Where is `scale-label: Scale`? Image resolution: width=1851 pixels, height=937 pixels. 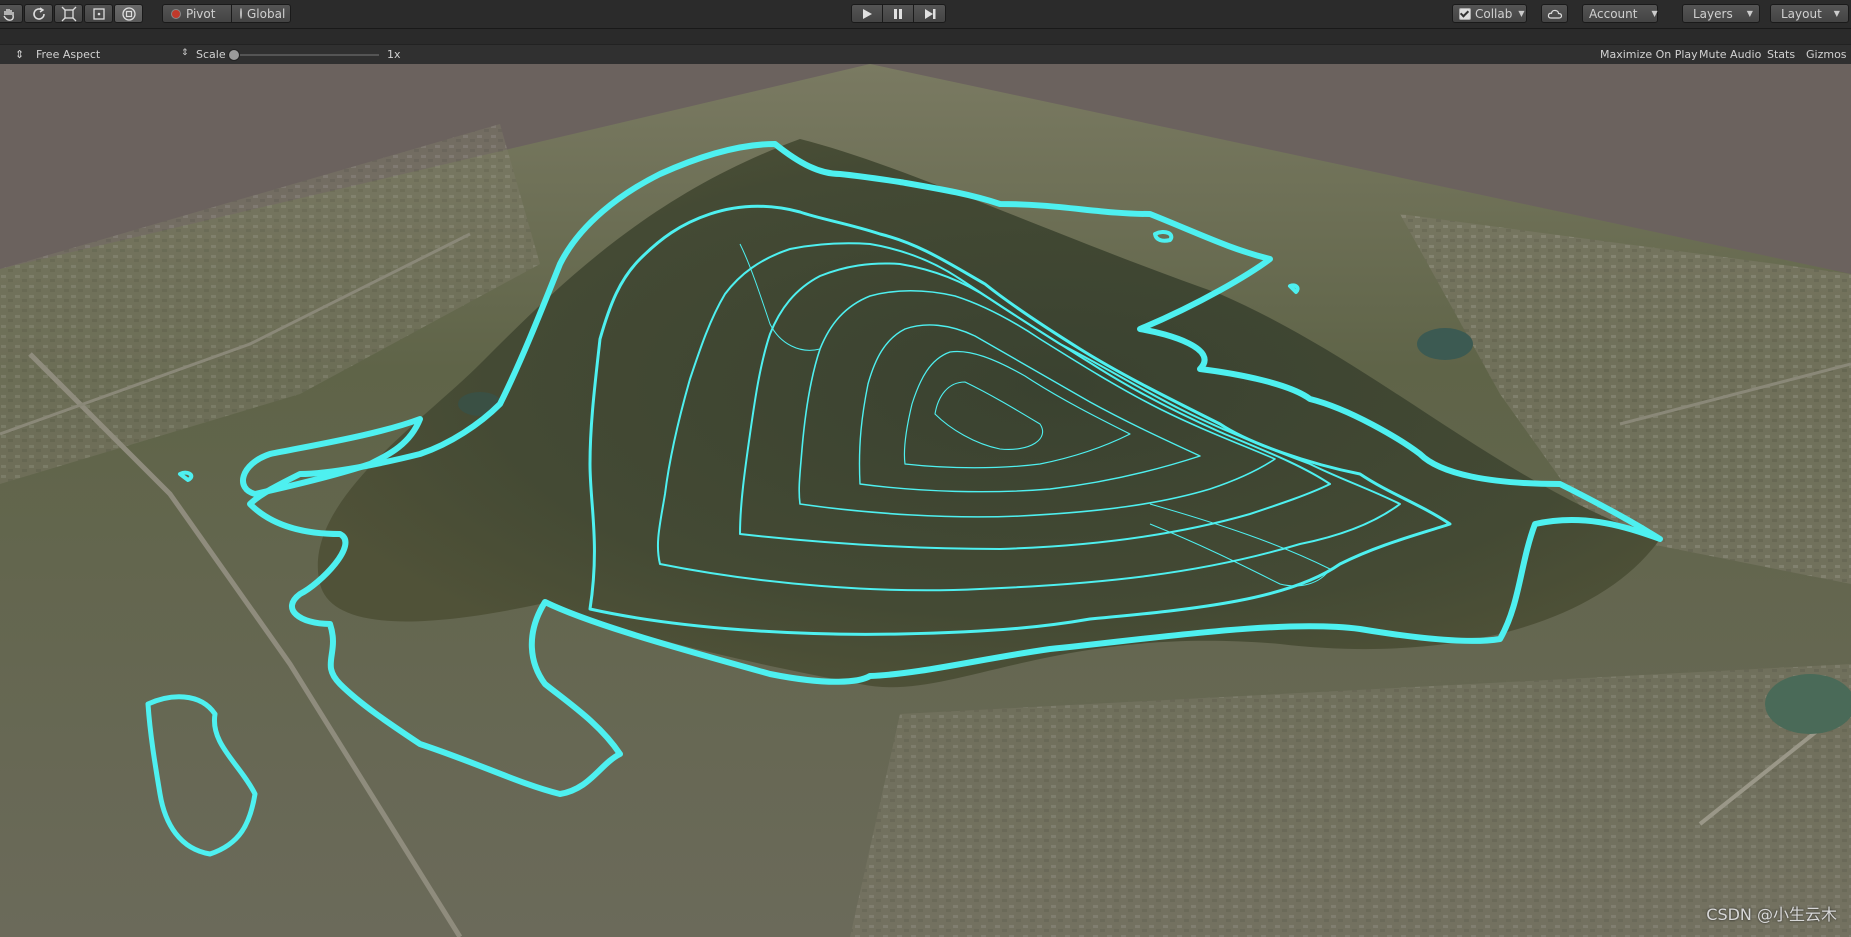 scale-label: Scale is located at coordinates (211, 54).